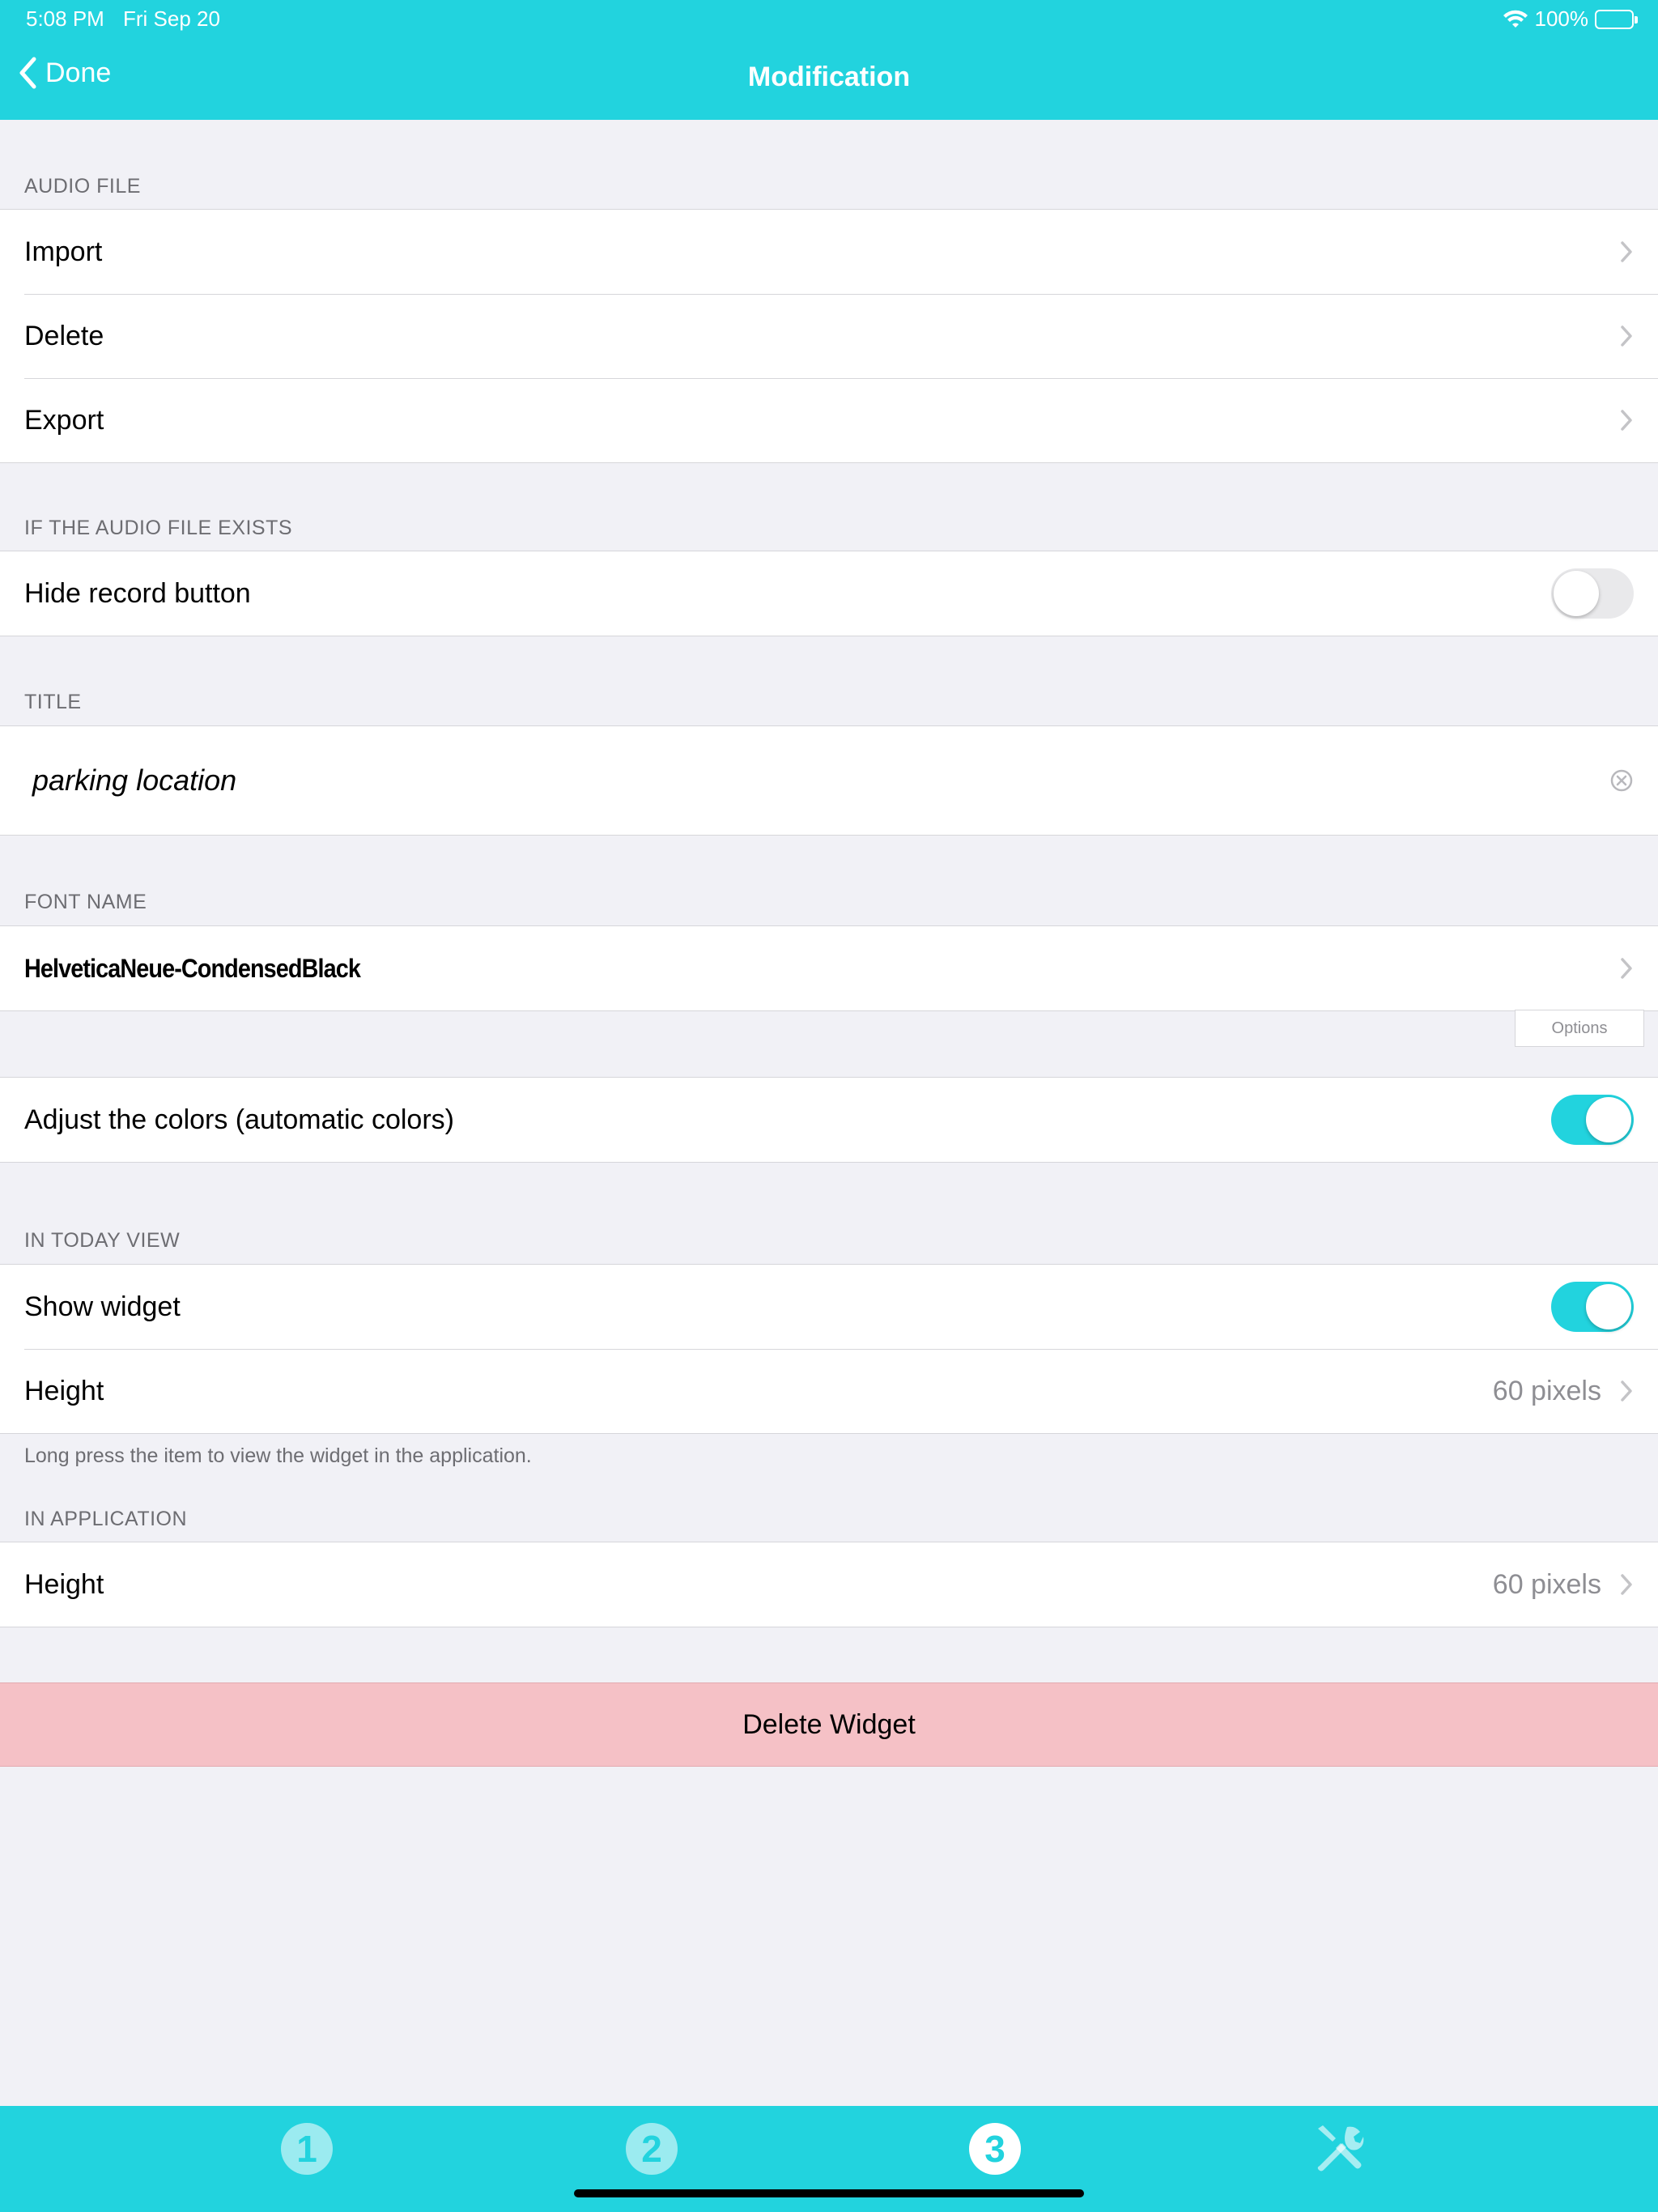 Image resolution: width=1658 pixels, height=2212 pixels. I want to click on hide-record-toggle, so click(1592, 594).